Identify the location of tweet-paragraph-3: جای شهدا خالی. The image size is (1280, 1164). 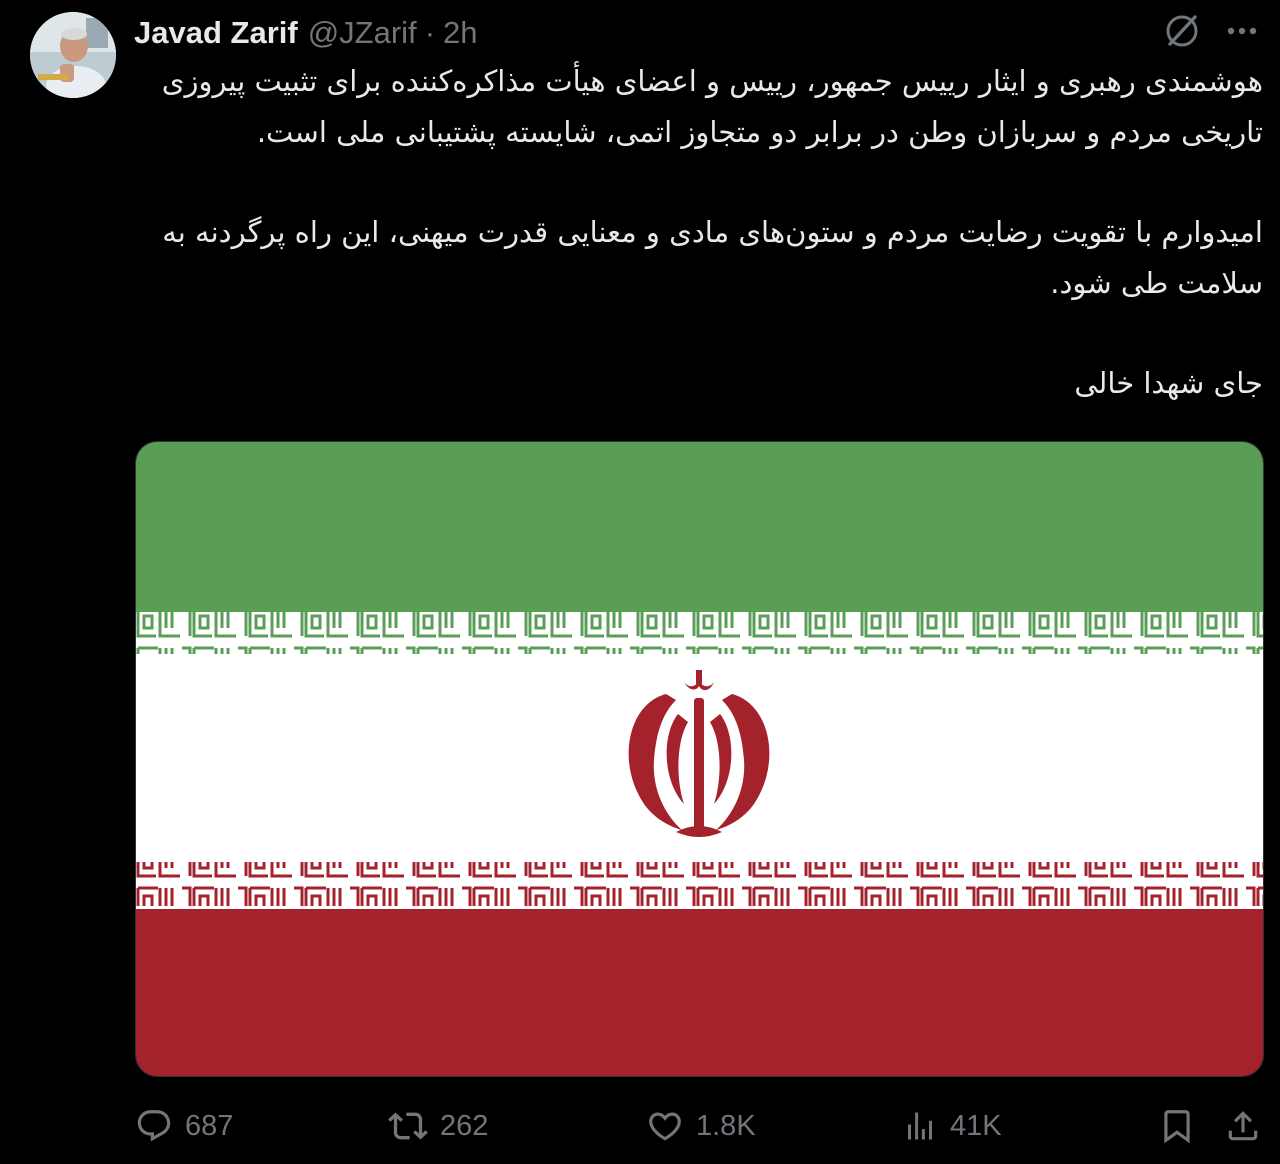
(1168, 383).